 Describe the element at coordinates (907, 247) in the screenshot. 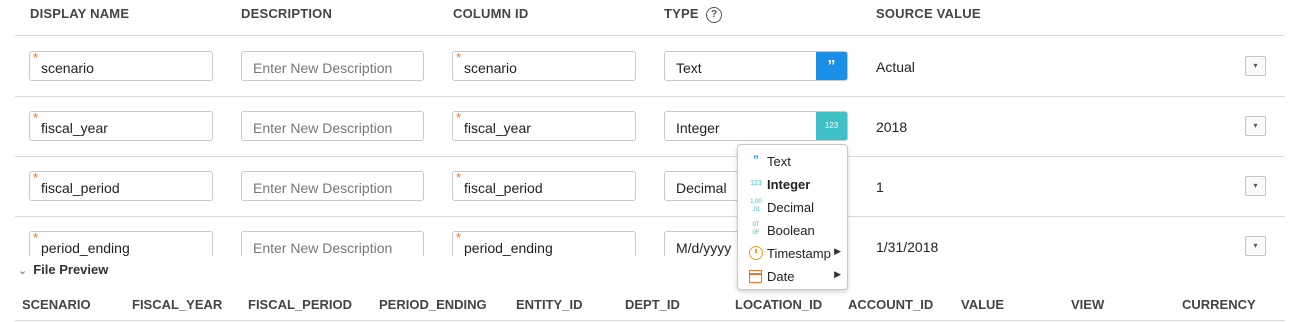

I see `source-value: 1/31/2018` at that location.